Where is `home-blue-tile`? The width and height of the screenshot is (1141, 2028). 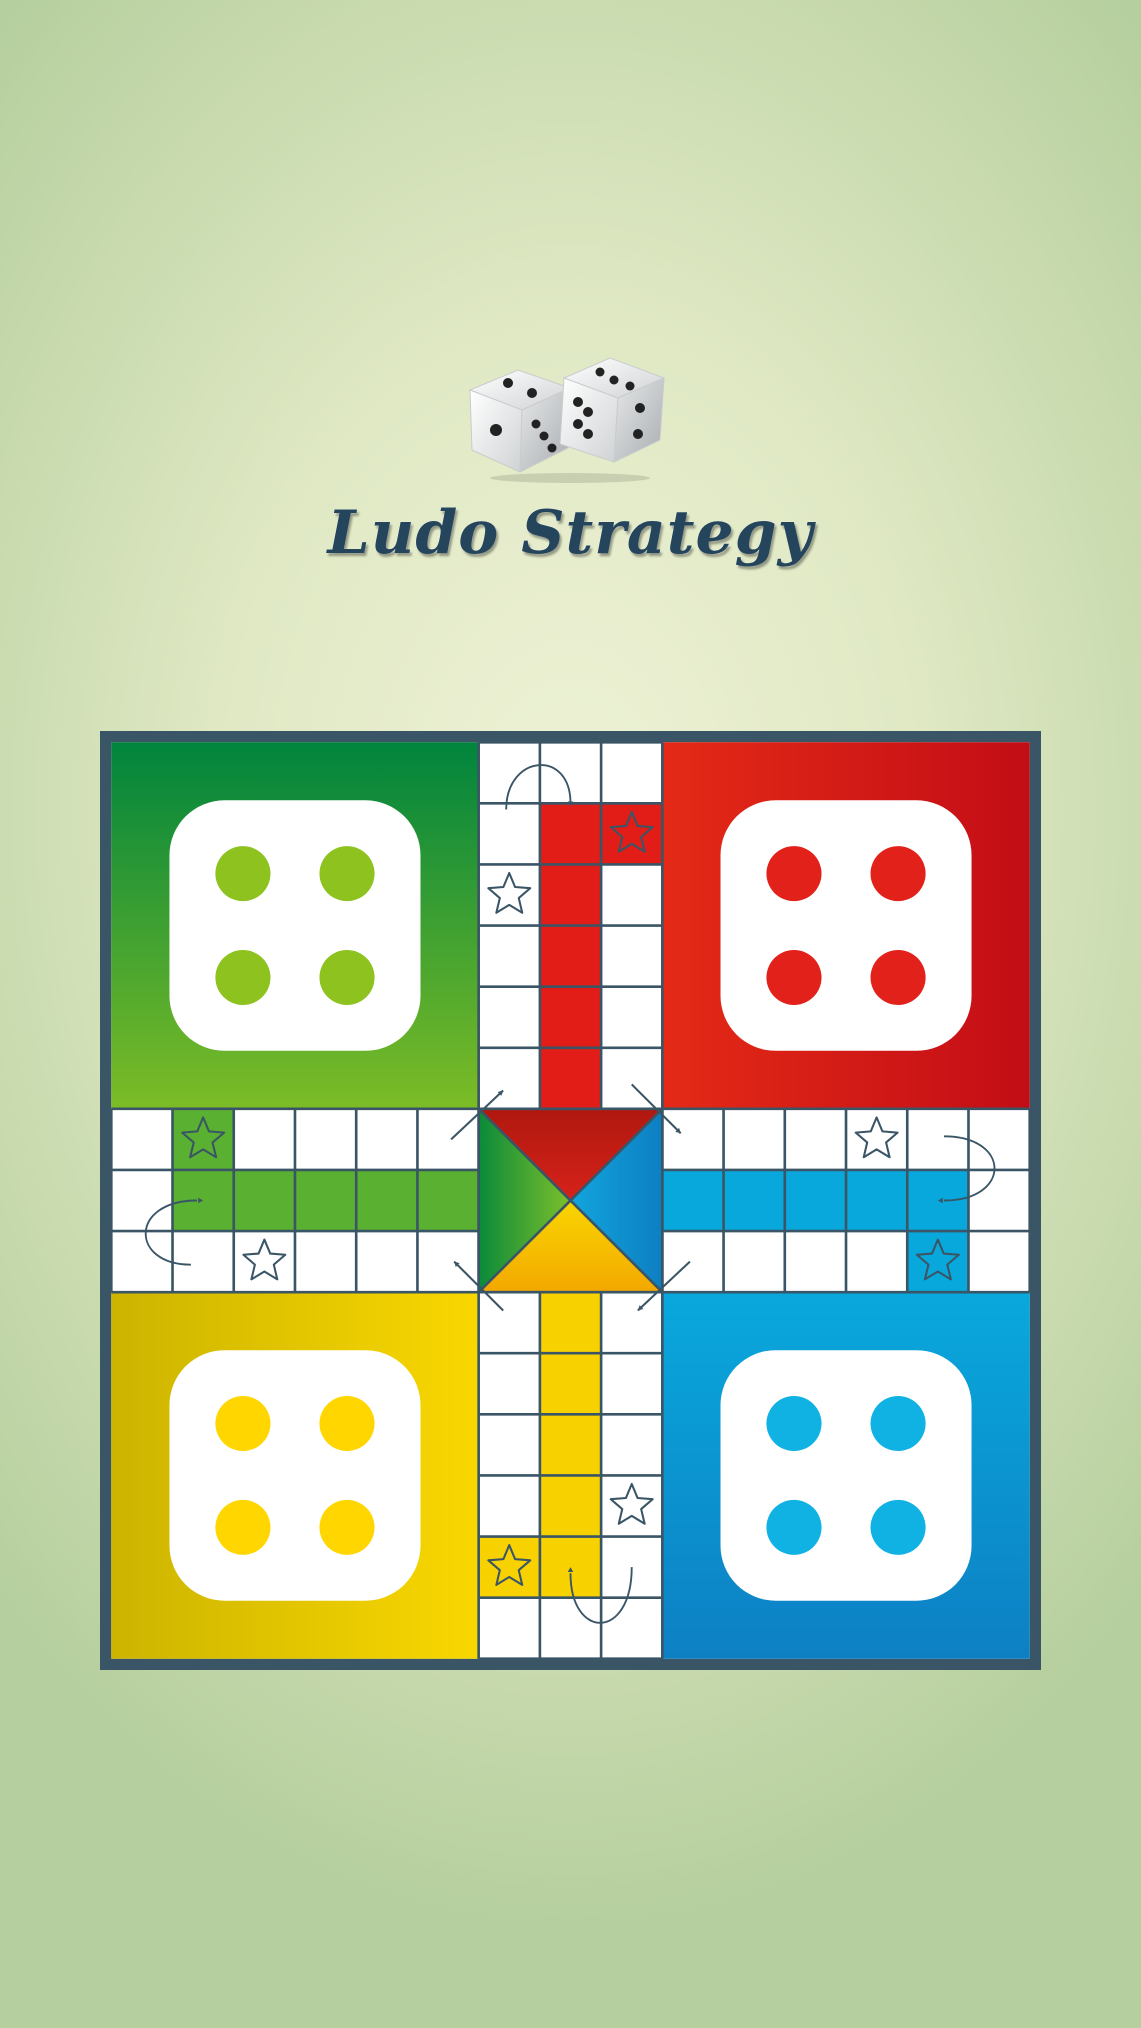 home-blue-tile is located at coordinates (846, 1475).